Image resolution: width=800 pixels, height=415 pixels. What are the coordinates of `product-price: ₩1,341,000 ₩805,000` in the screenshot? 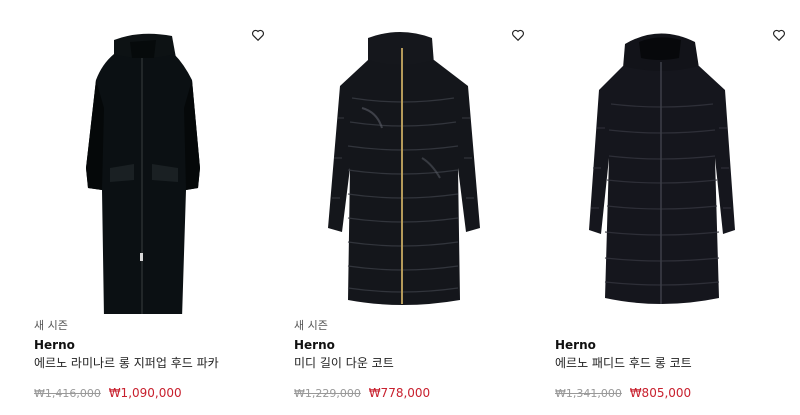 It's located at (670, 393).